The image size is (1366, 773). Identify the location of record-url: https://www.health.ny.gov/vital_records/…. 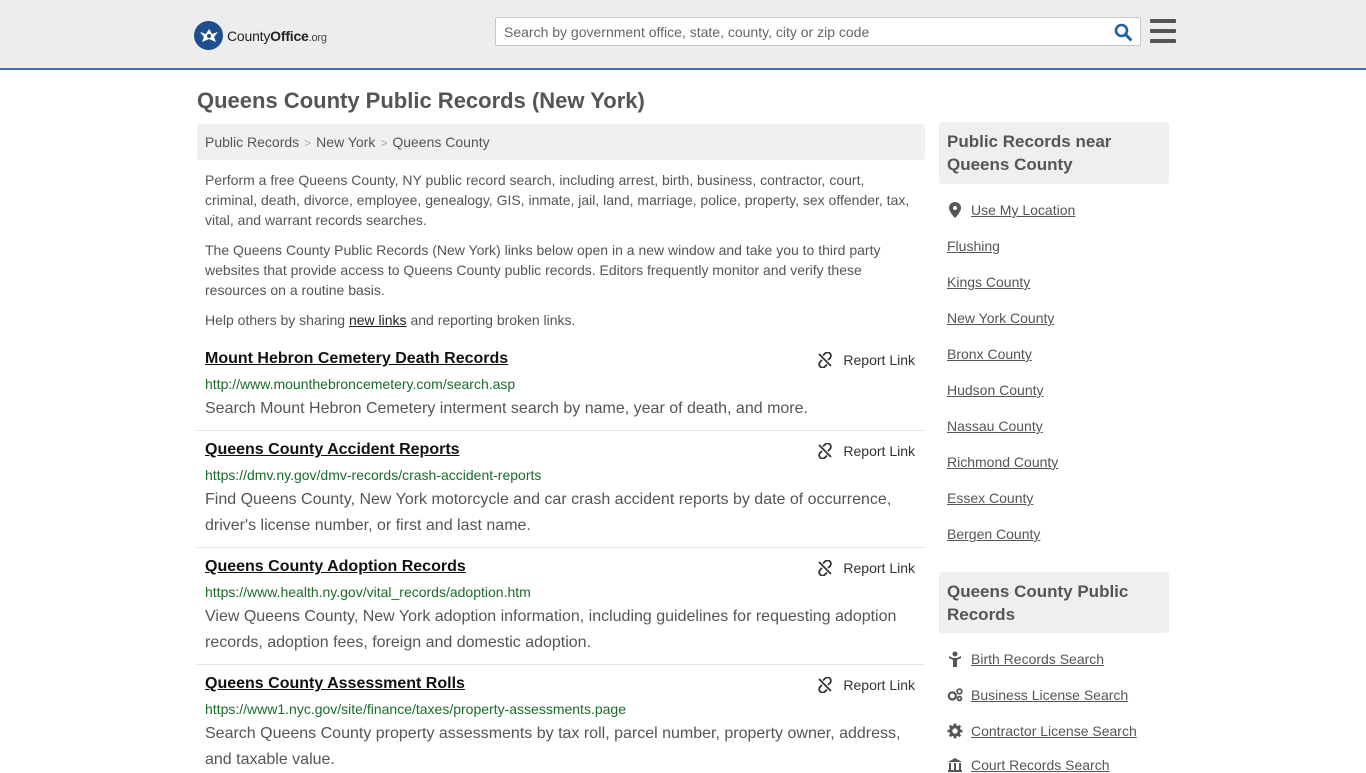
(368, 592).